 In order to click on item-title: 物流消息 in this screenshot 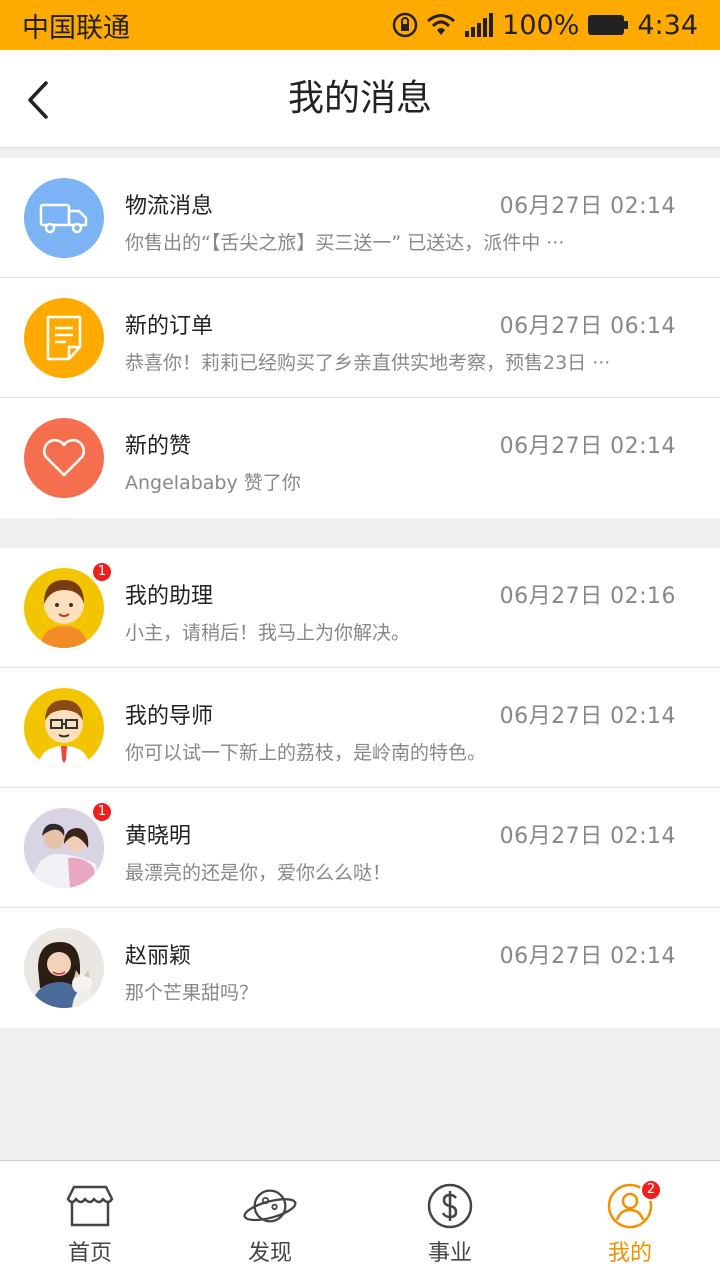, I will do `click(169, 206)`.